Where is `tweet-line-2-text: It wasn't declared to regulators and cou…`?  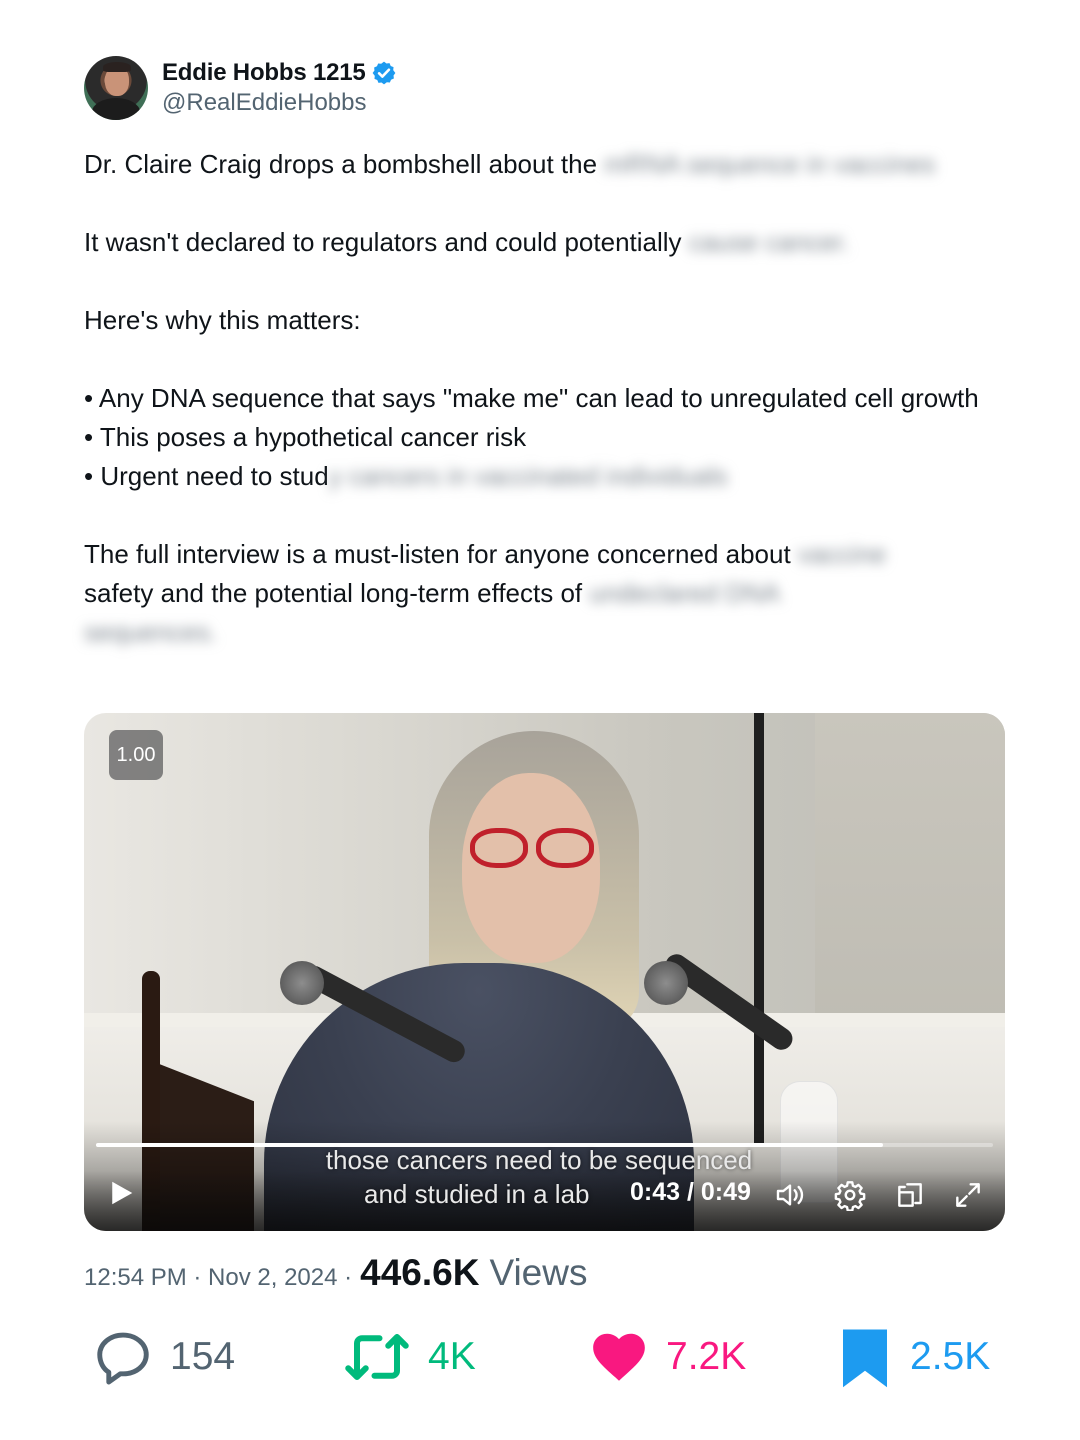
tweet-line-2-text: It wasn't declared to regulators and cou… is located at coordinates (383, 242).